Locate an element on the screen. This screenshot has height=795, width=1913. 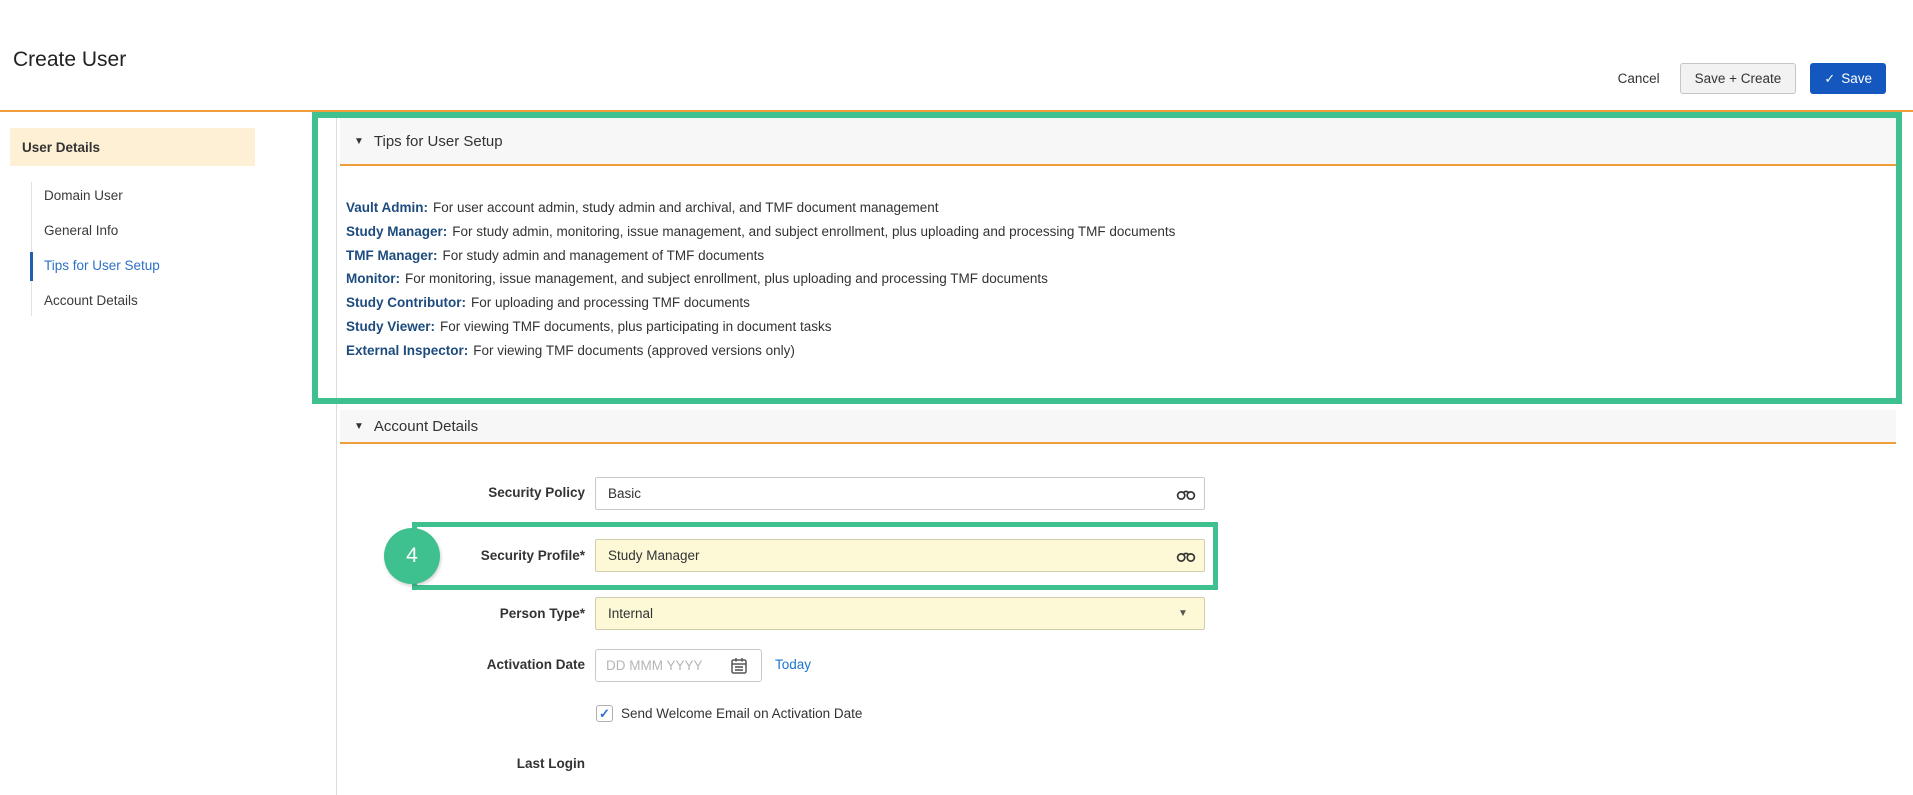
send-welcome-email-checkbox: ✓ is located at coordinates (604, 713).